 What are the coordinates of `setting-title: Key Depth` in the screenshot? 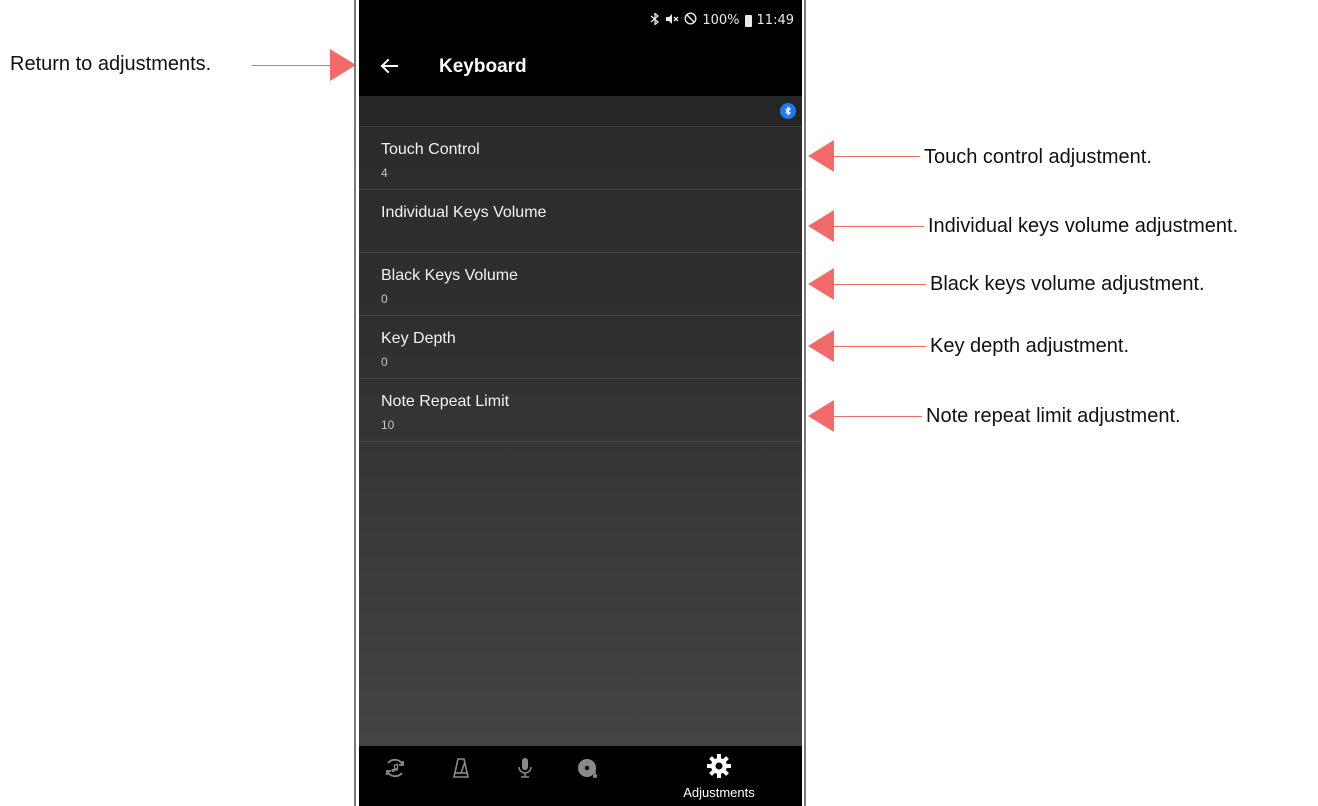 It's located at (418, 338).